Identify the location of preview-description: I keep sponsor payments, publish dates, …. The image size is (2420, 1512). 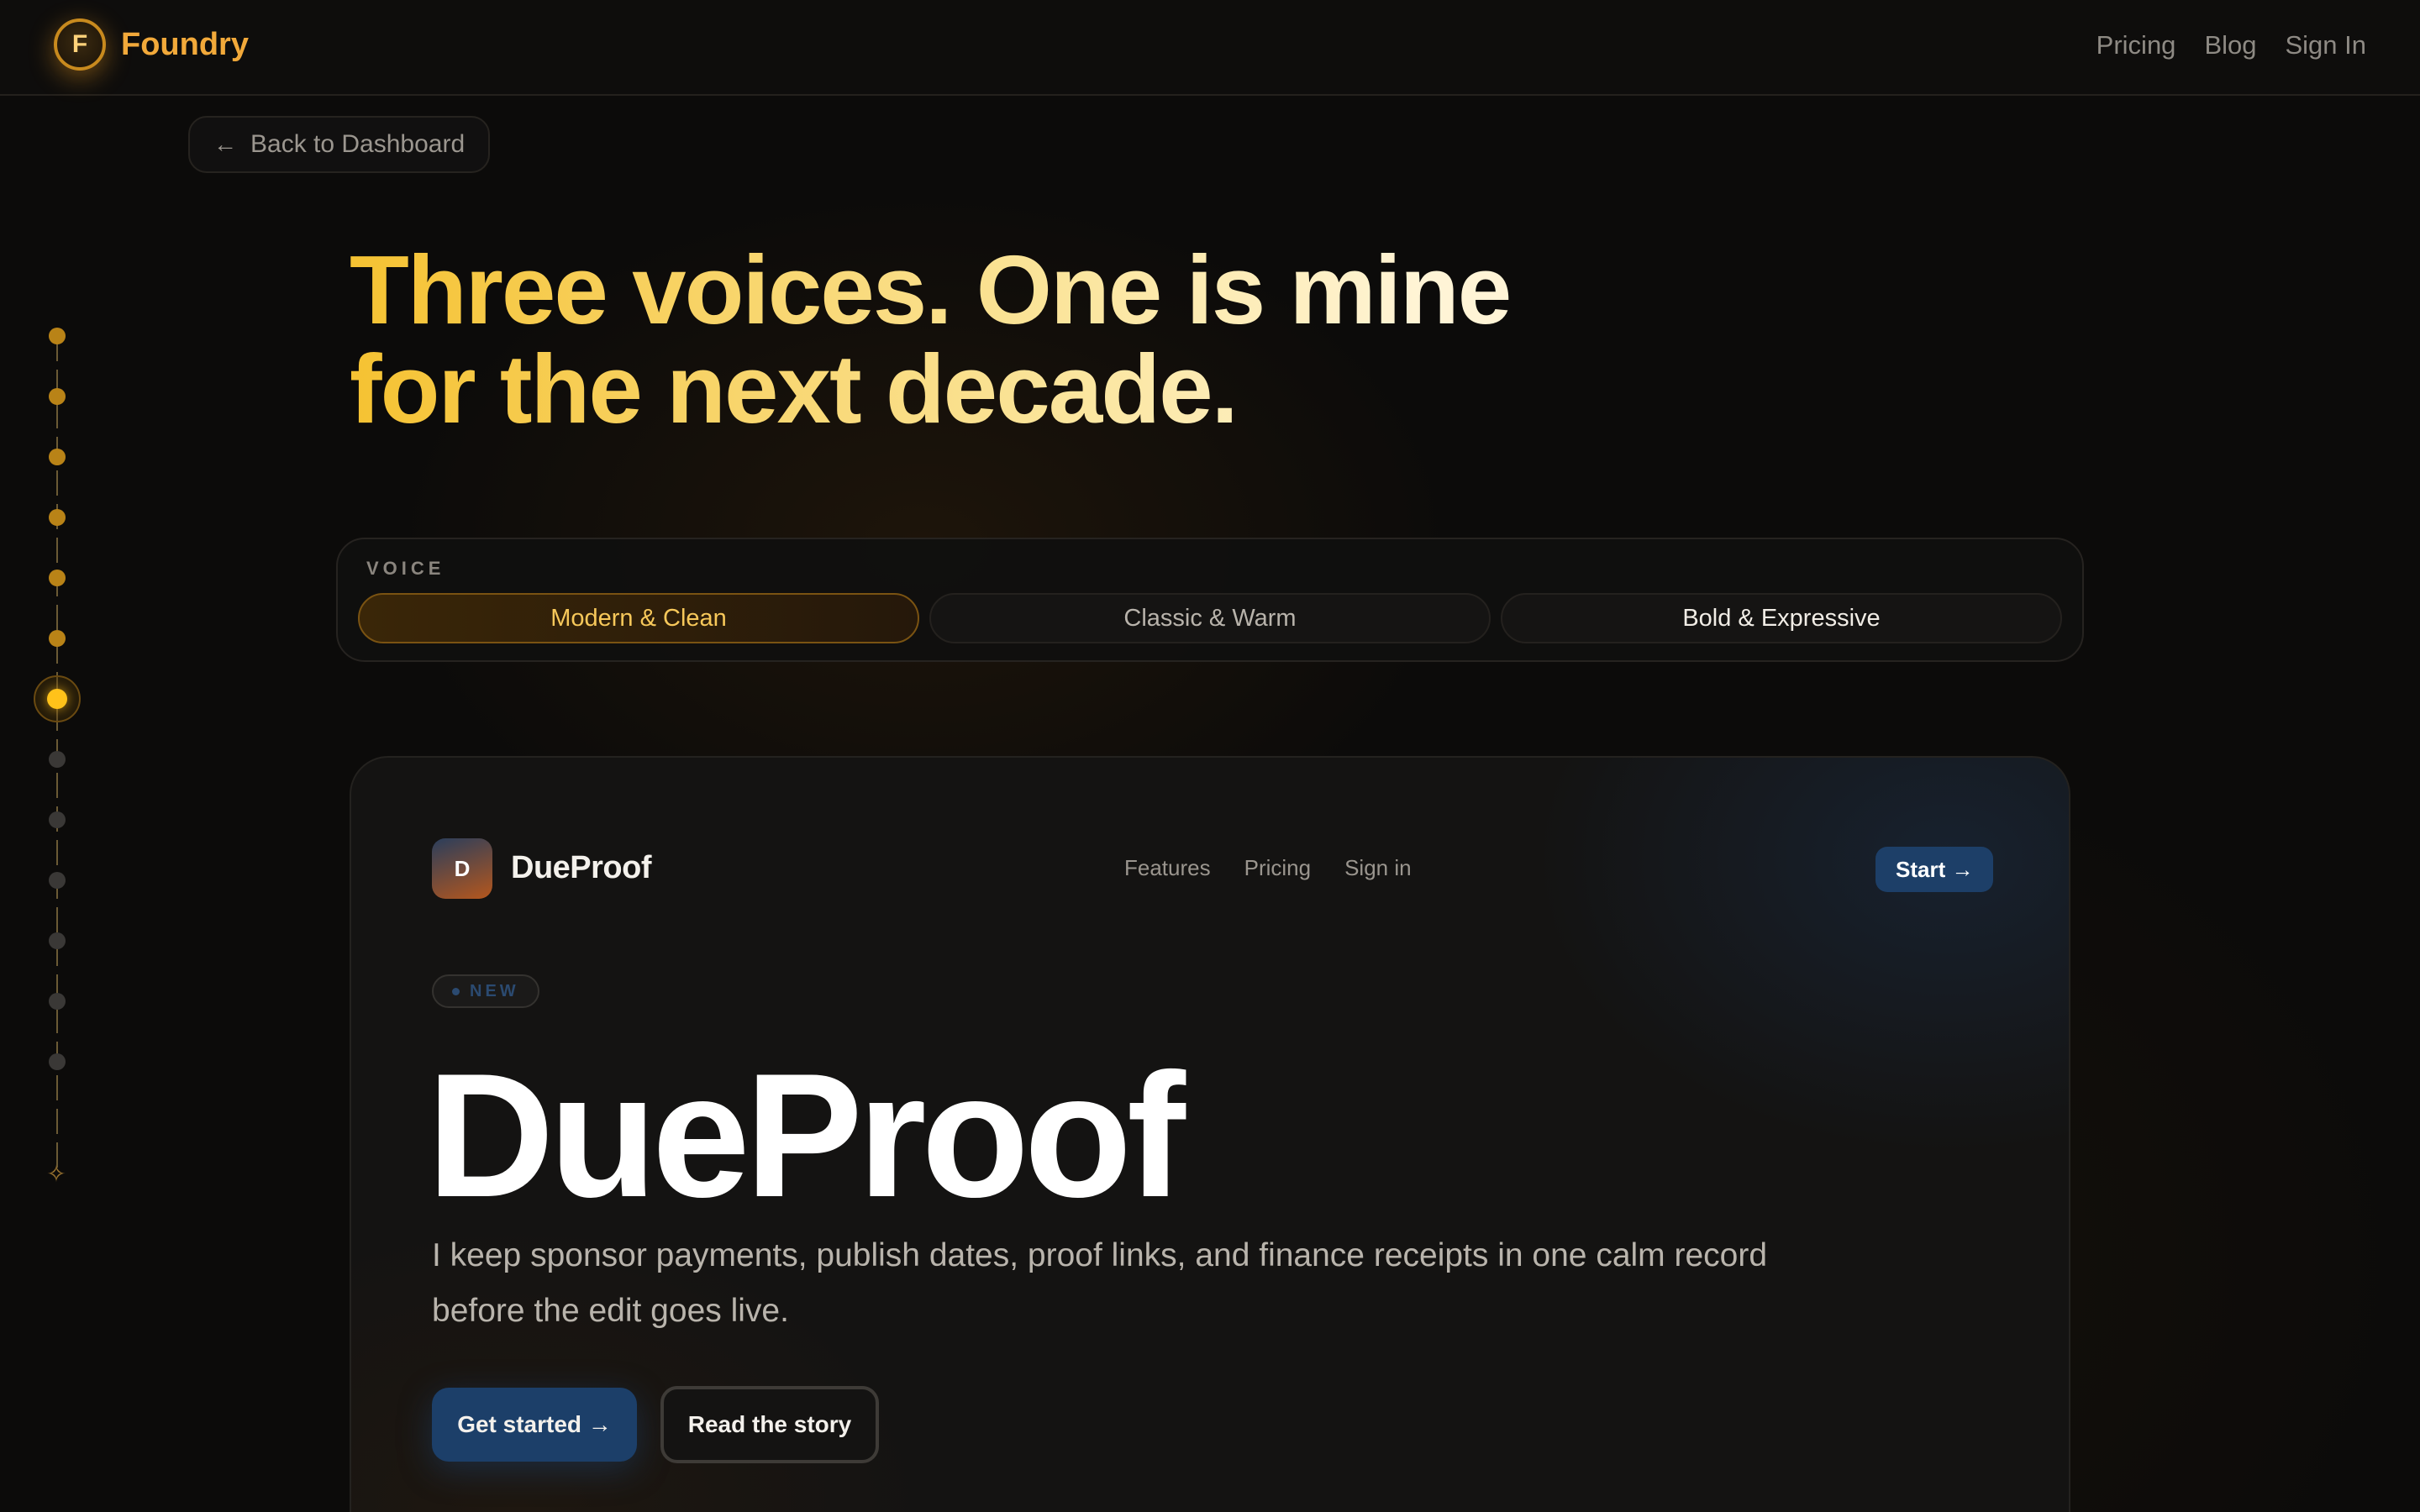
(1100, 1283).